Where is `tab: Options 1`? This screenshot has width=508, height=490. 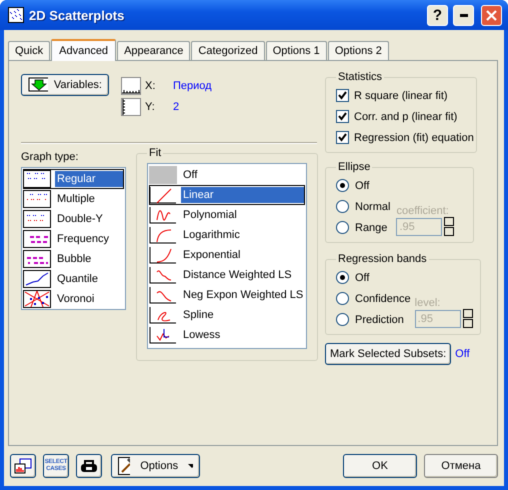
tab: Options 1 is located at coordinates (296, 50).